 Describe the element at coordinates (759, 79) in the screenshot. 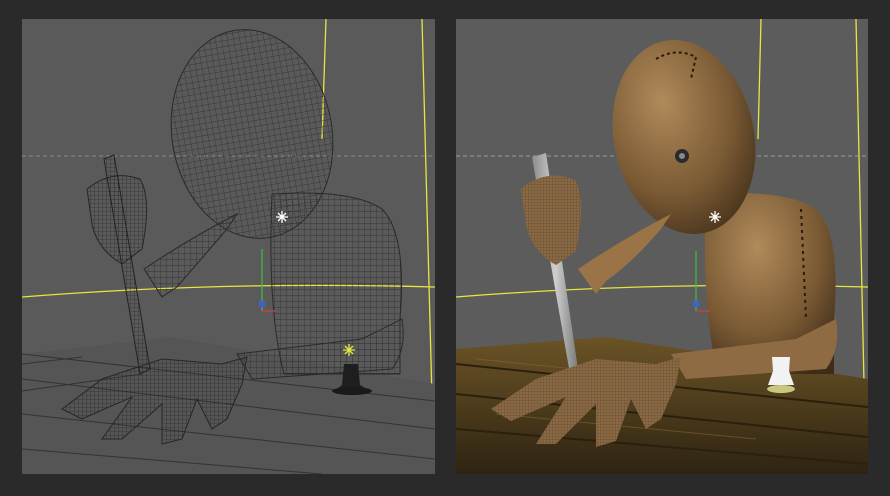

I see `camera-guide-line` at that location.